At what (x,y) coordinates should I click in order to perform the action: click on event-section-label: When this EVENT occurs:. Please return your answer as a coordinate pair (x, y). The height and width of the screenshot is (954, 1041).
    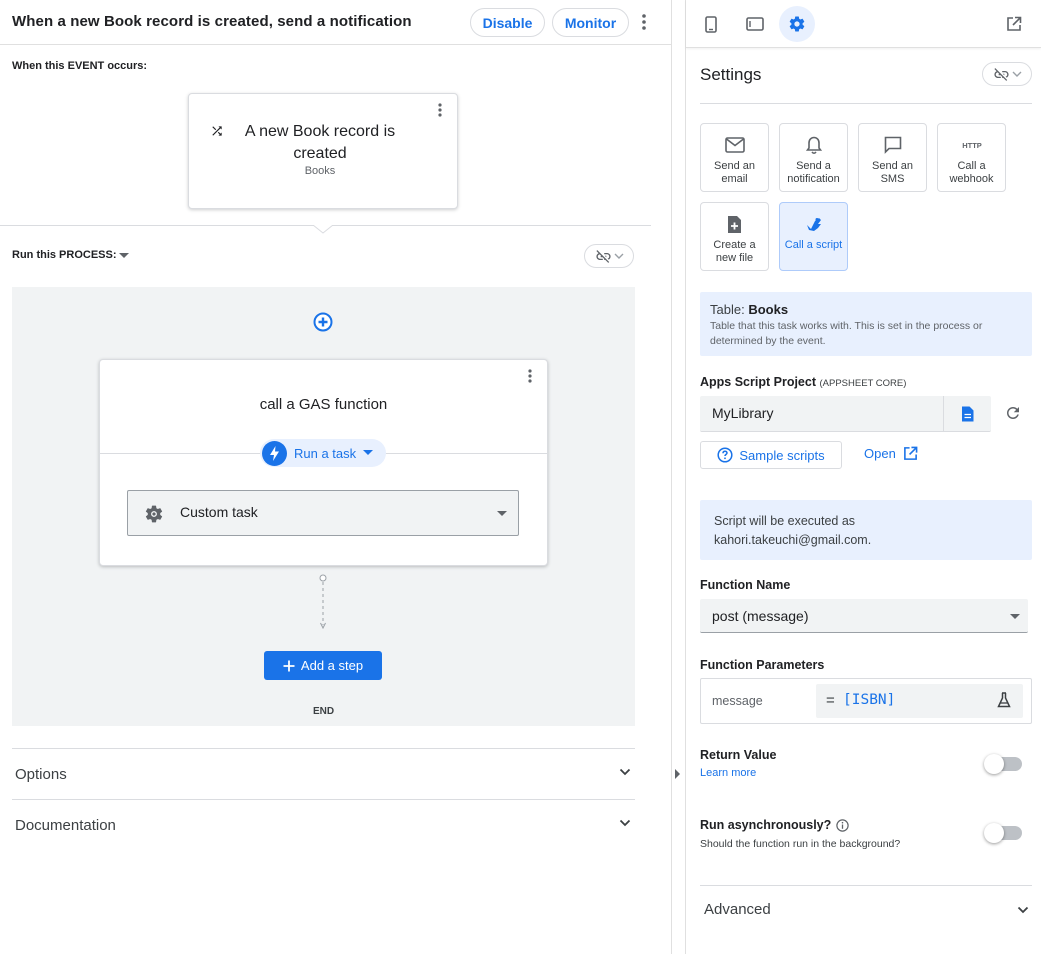
    Looking at the image, I should click on (80, 66).